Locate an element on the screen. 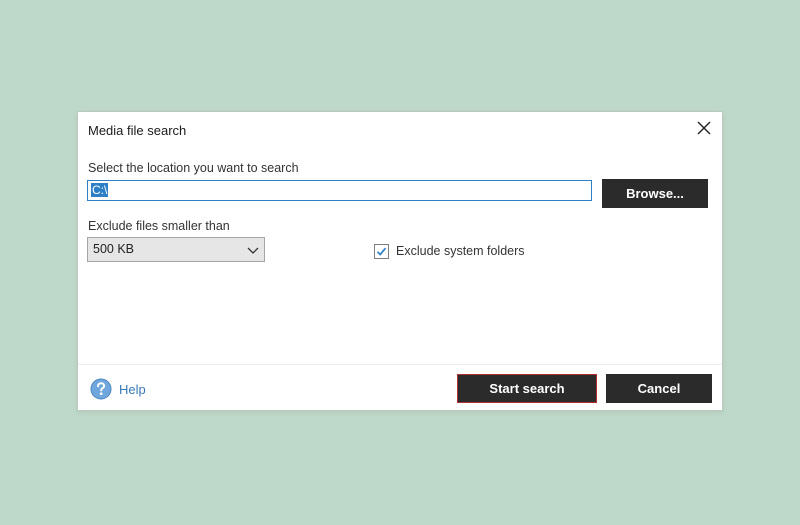 The image size is (800, 525). chevron-down-icon is located at coordinates (253, 251).